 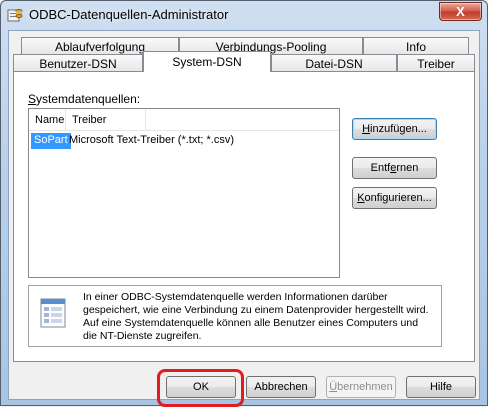 I want to click on data-source-info-icon, so click(x=53, y=313).